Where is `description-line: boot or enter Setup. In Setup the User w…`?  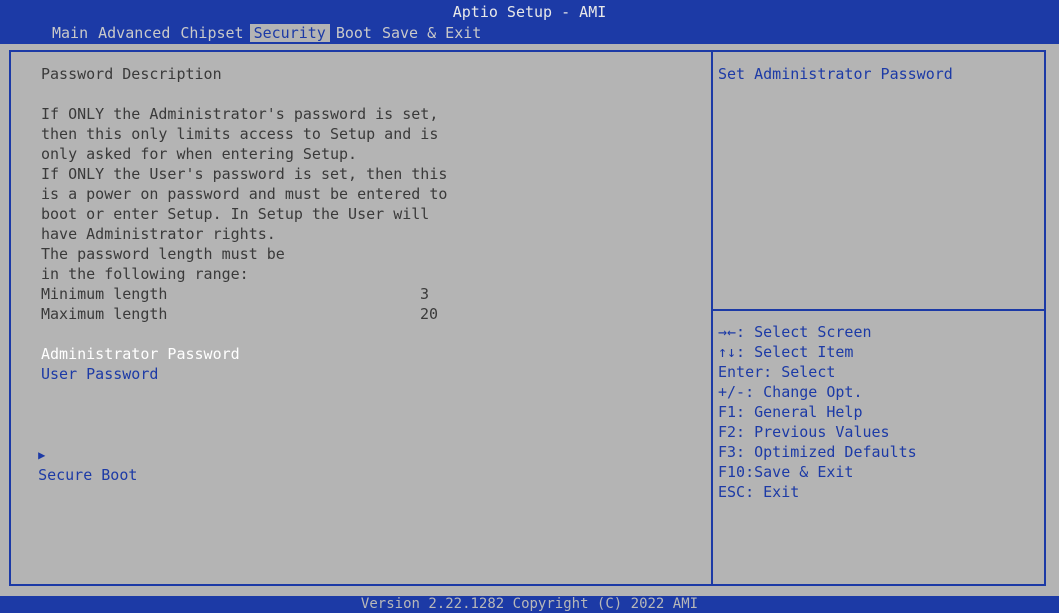 description-line: boot or enter Setup. In Setup the User w… is located at coordinates (235, 214).